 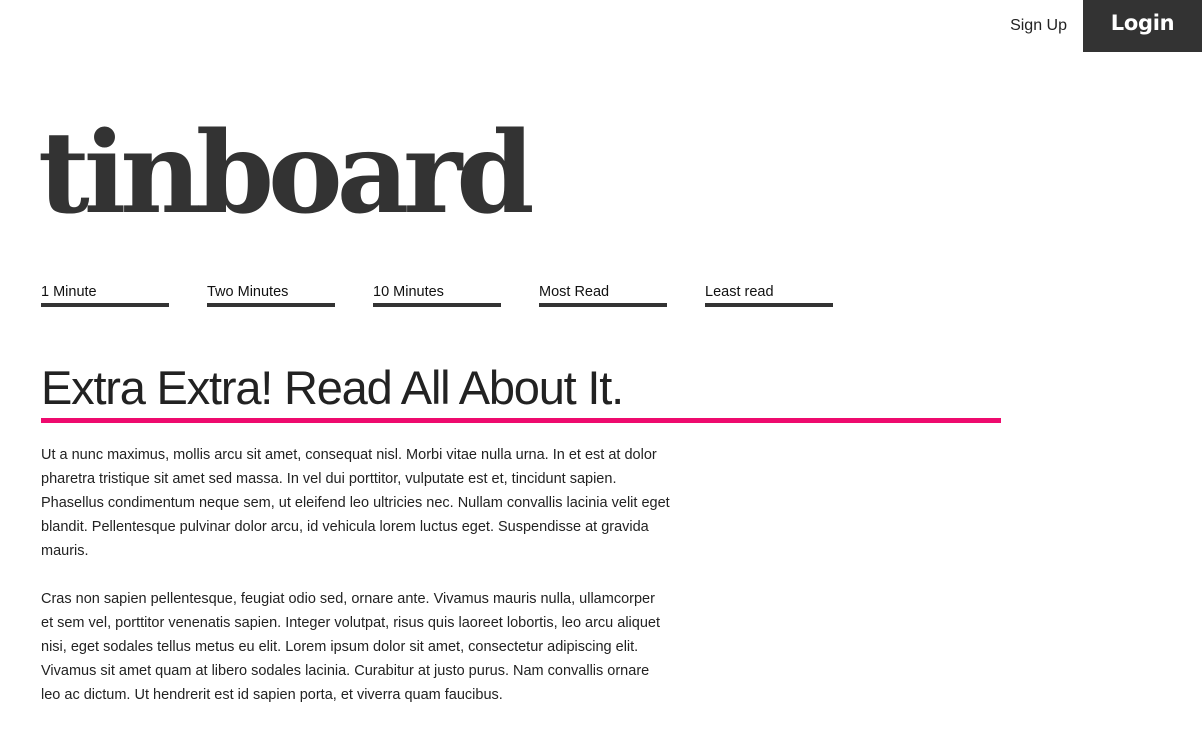 I want to click on top-bar: Sign Up Login, so click(x=1106, y=26).